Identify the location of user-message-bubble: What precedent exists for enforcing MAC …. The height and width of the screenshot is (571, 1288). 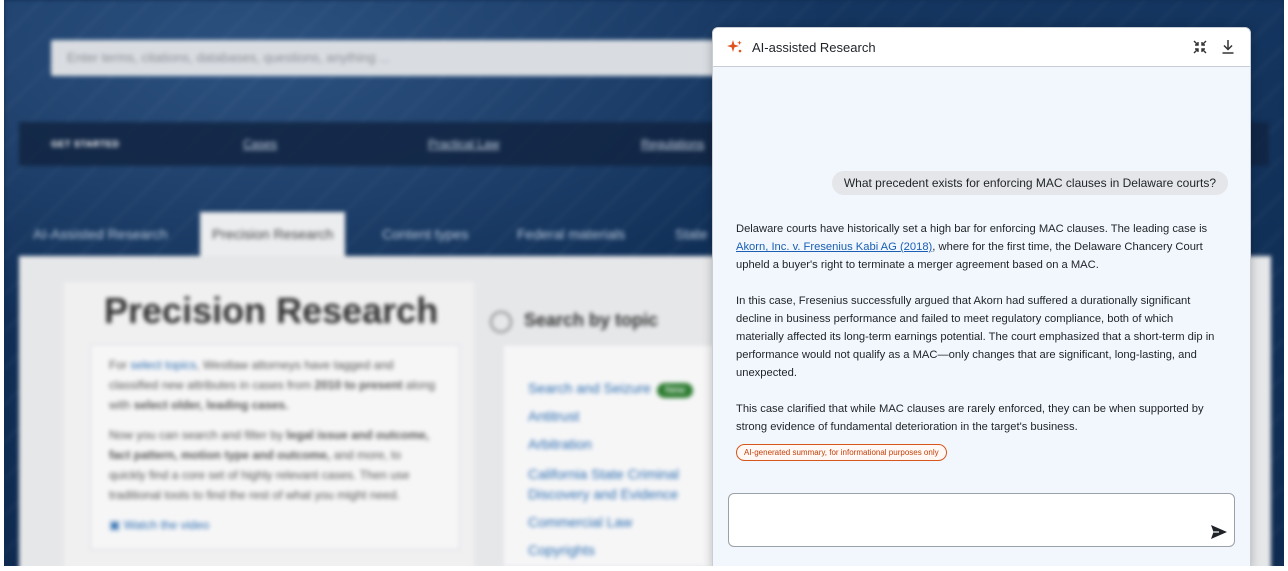
(1029, 183).